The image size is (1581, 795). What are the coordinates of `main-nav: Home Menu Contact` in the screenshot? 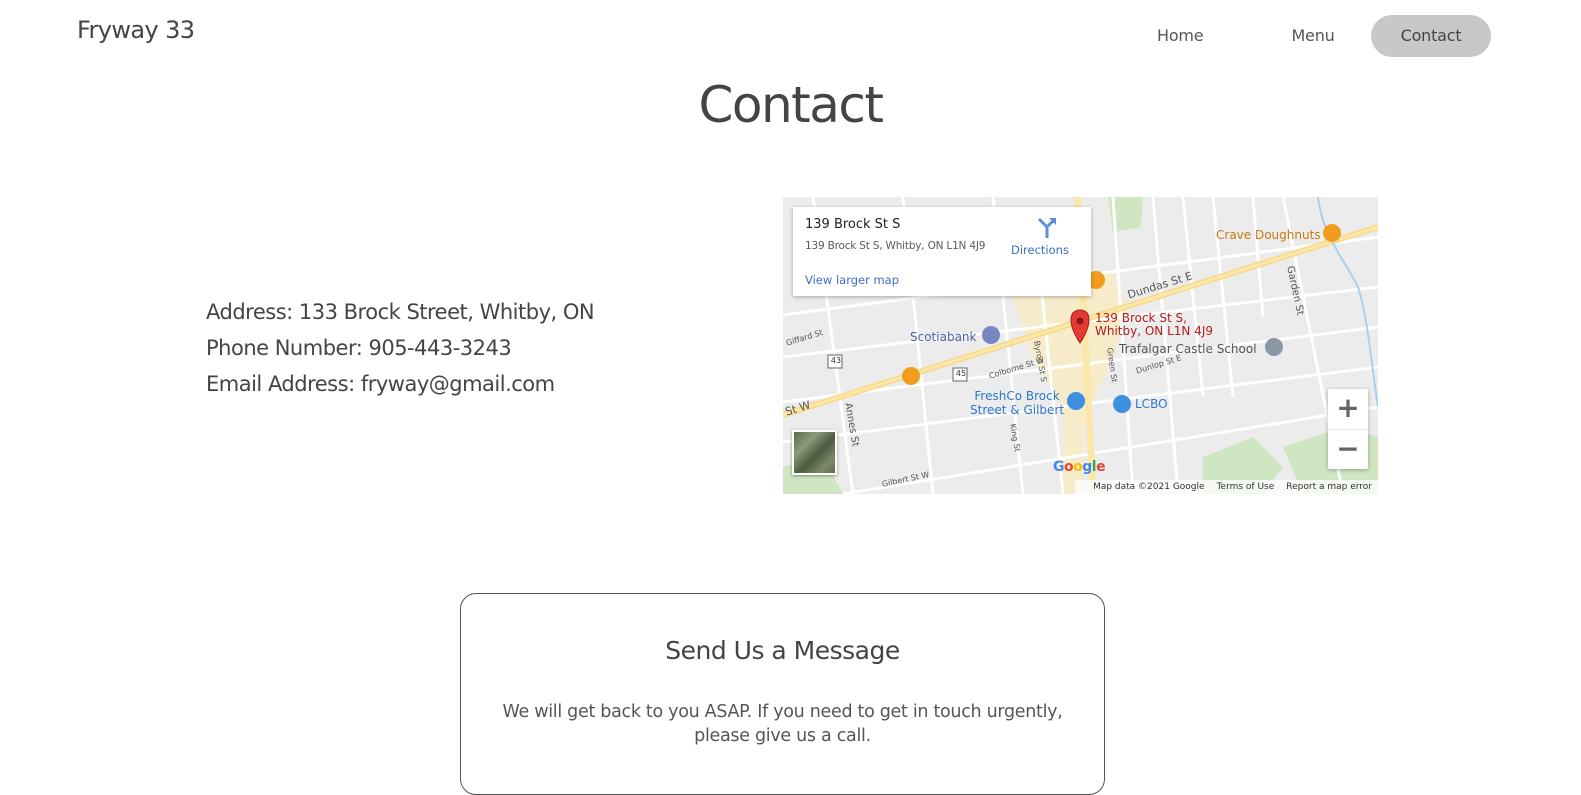 It's located at (1311, 36).